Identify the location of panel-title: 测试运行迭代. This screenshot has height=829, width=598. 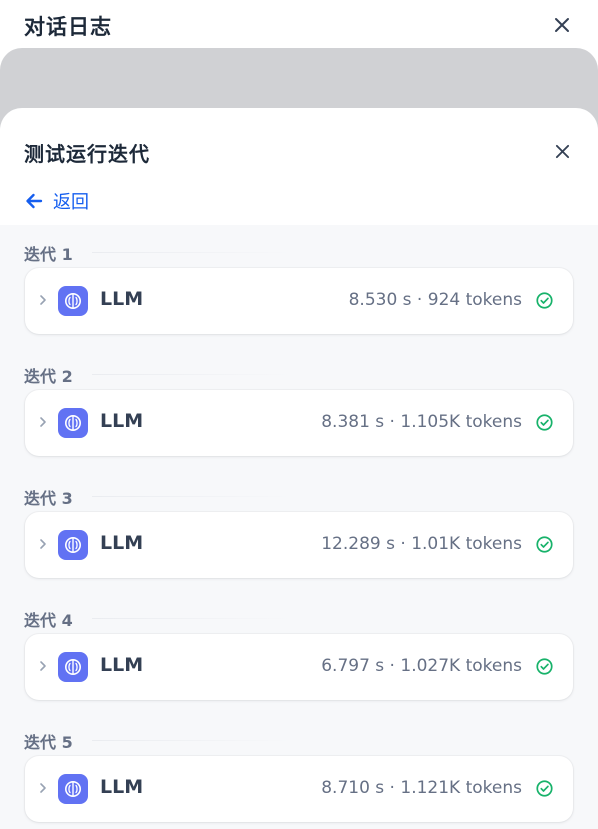
(87, 154).